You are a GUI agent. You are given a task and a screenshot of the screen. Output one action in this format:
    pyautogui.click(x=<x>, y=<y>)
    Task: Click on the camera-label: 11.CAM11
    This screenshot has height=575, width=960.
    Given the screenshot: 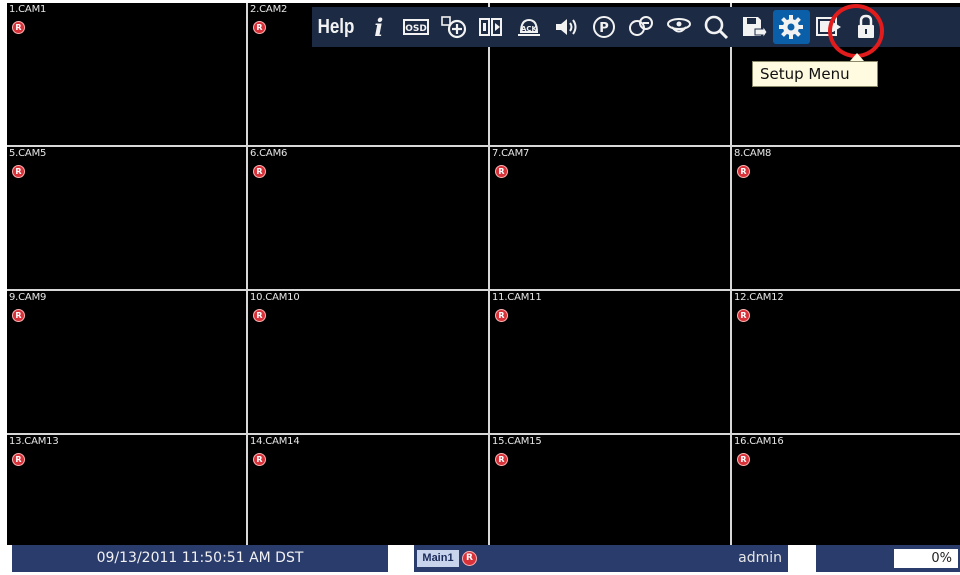 What is the action you would take?
    pyautogui.click(x=517, y=297)
    